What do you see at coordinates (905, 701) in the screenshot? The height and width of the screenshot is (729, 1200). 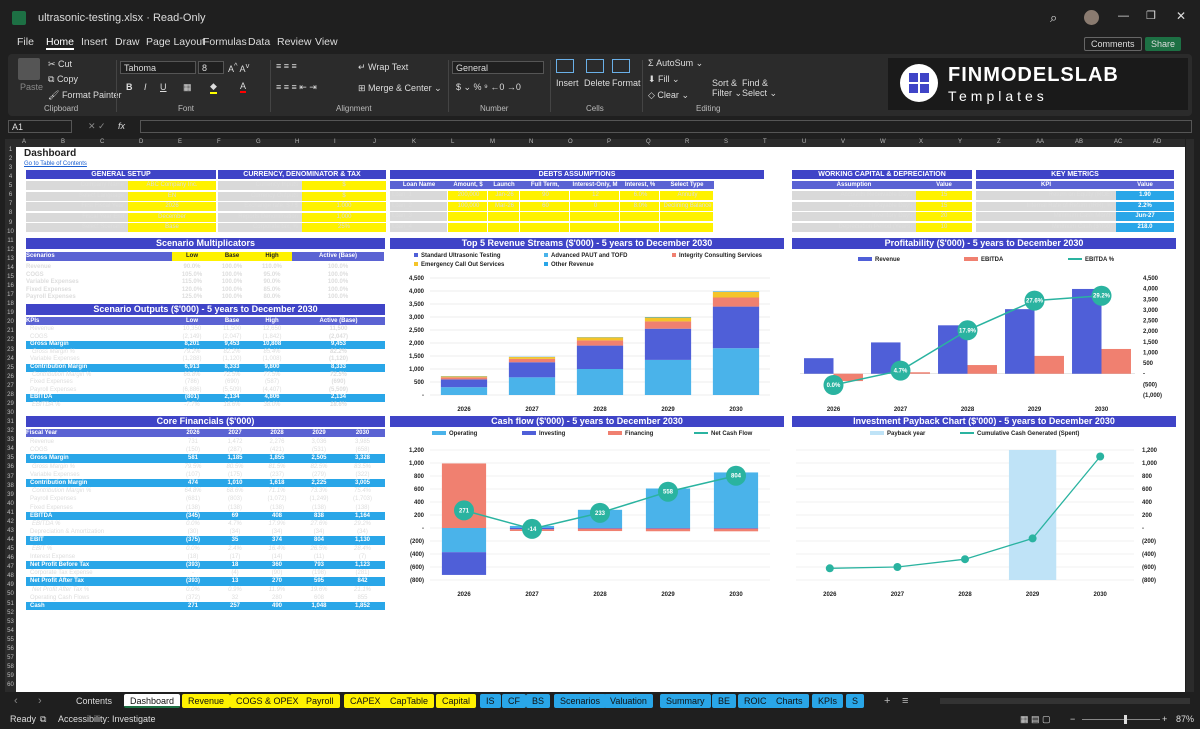 I see `all-sheets-icon: ≡` at bounding box center [905, 701].